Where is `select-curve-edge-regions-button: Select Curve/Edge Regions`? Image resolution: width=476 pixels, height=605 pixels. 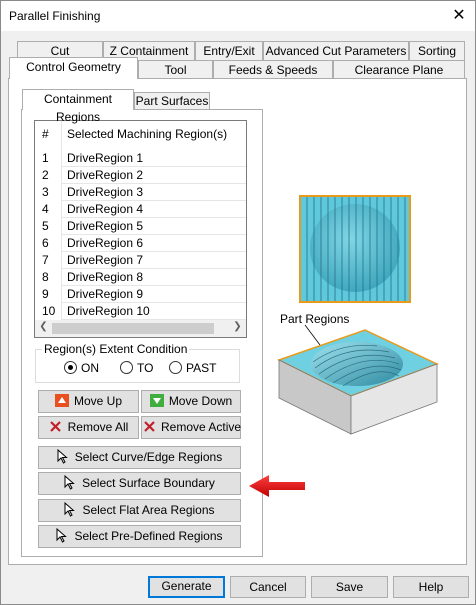 select-curve-edge-regions-button: Select Curve/Edge Regions is located at coordinates (139, 457).